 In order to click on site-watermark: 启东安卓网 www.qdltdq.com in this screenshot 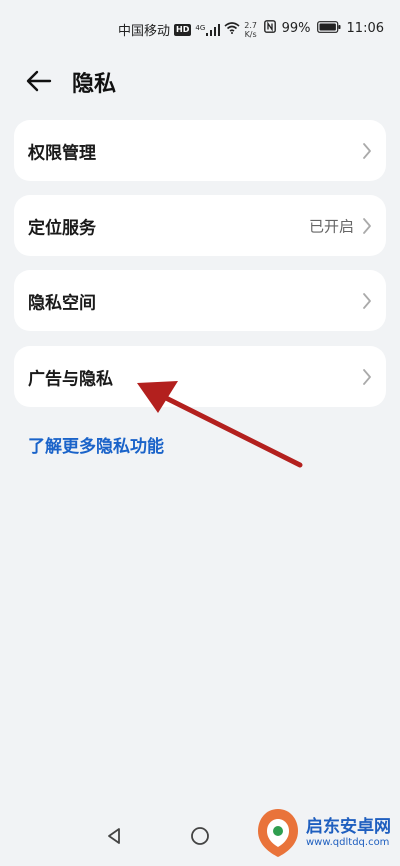, I will do `click(326, 833)`.